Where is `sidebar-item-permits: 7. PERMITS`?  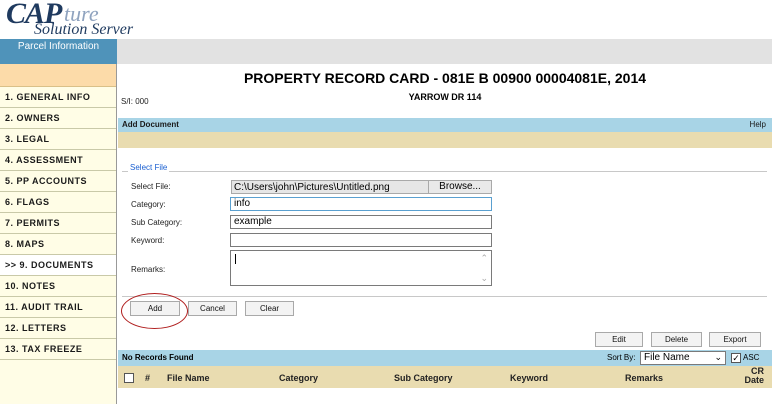 sidebar-item-permits: 7. PERMITS is located at coordinates (58, 223).